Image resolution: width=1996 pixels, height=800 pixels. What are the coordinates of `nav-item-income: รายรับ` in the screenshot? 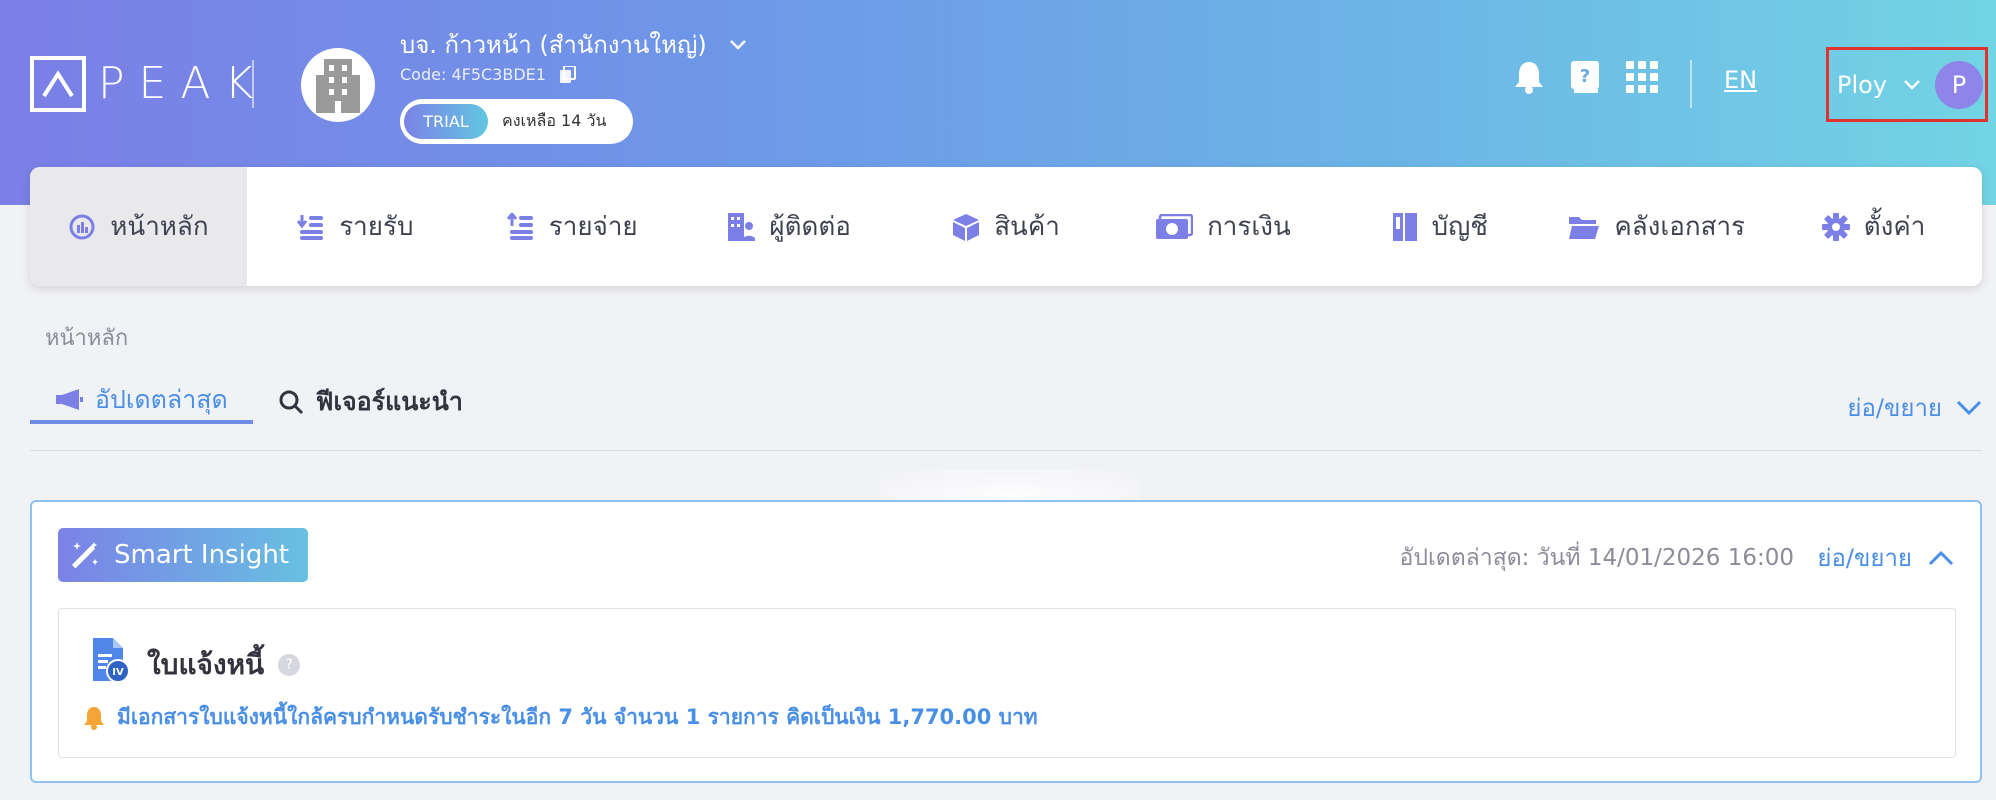 It's located at (355, 226).